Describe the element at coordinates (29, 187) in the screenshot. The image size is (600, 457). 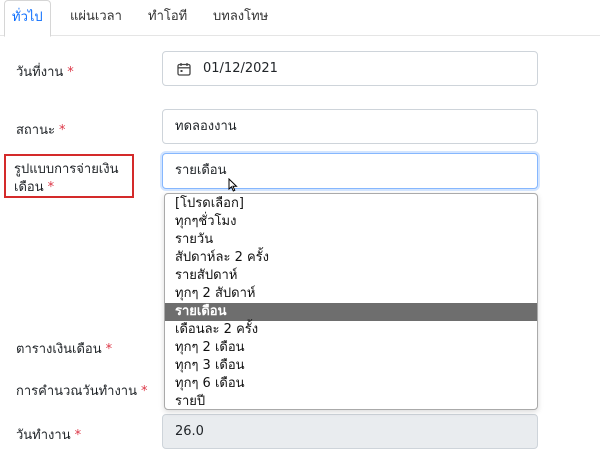
I see `pay-type-label-line2: เดือน` at that location.